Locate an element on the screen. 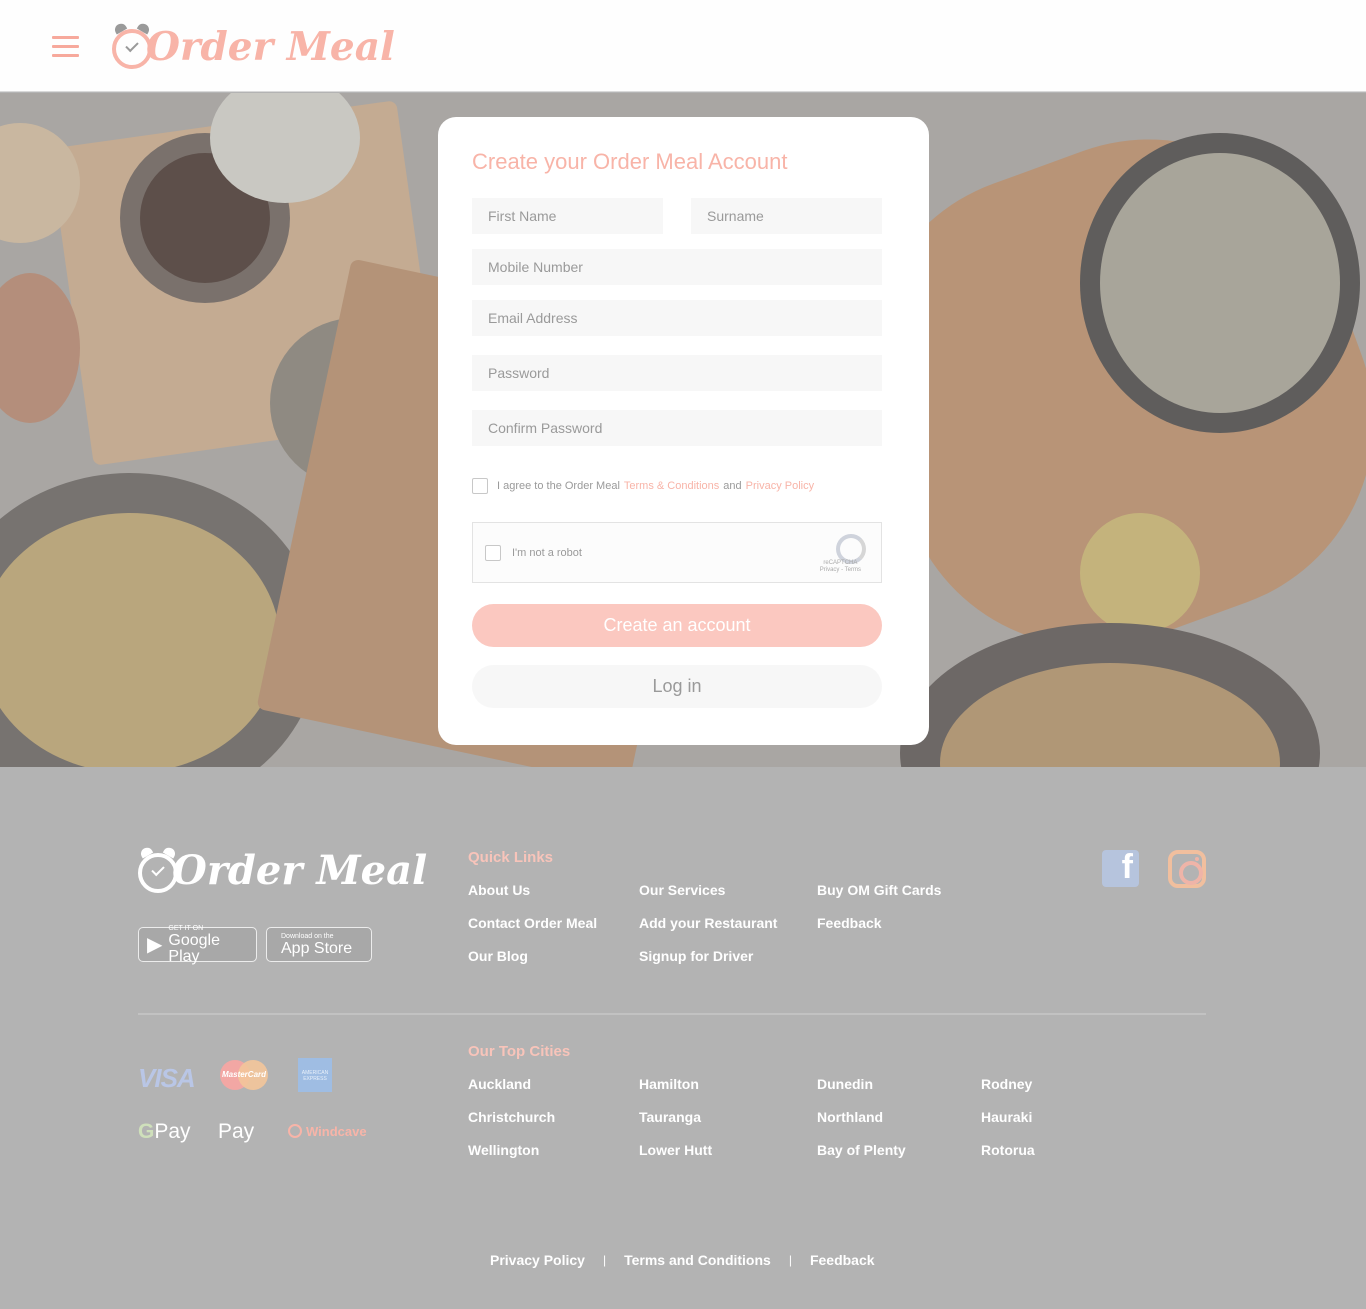 The height and width of the screenshot is (1309, 1366). city-link-rotorua: Rotorua is located at coordinates (1008, 1150).